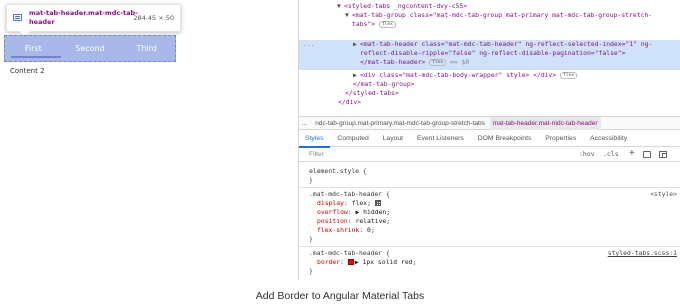 This screenshot has width=680, height=307. What do you see at coordinates (393, 138) in the screenshot?
I see `tab-layout: Layout` at bounding box center [393, 138].